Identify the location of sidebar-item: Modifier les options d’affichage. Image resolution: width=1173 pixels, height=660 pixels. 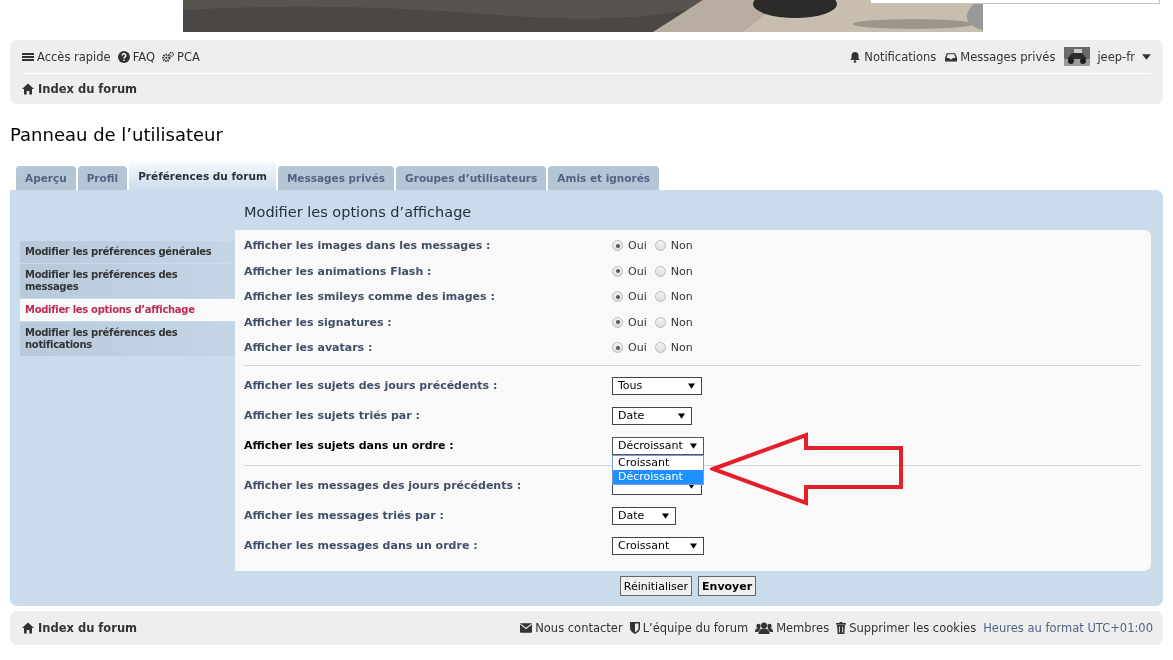
(127, 310).